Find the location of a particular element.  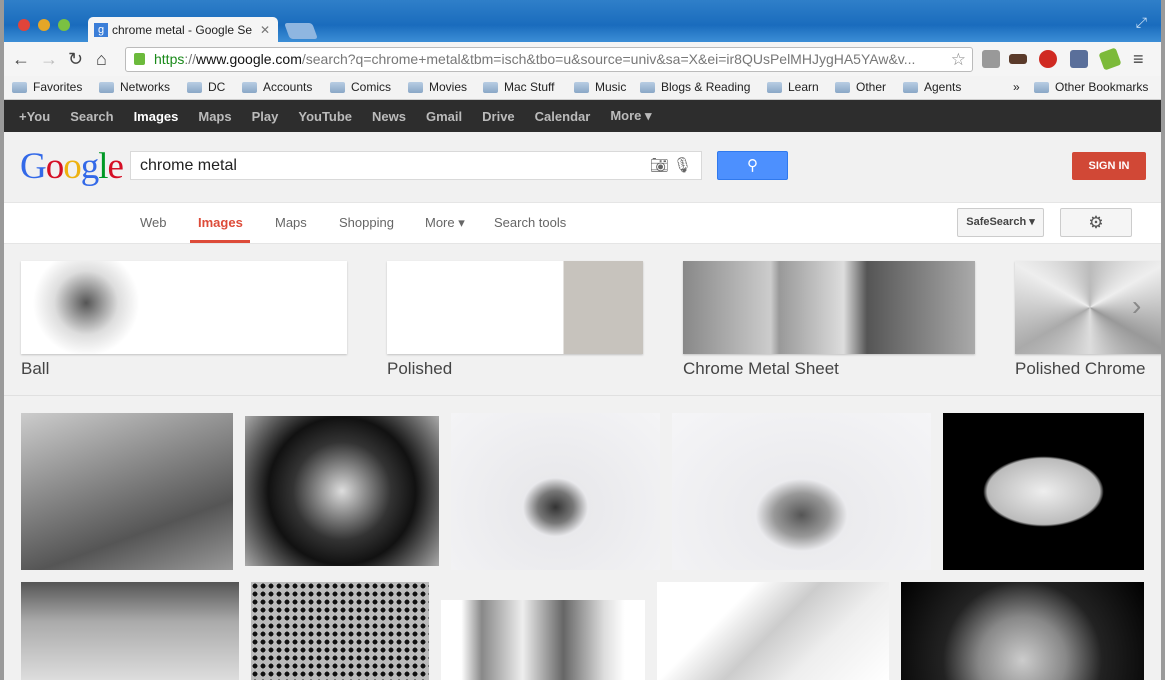

gbar-youtube: YouTube is located at coordinates (325, 116).